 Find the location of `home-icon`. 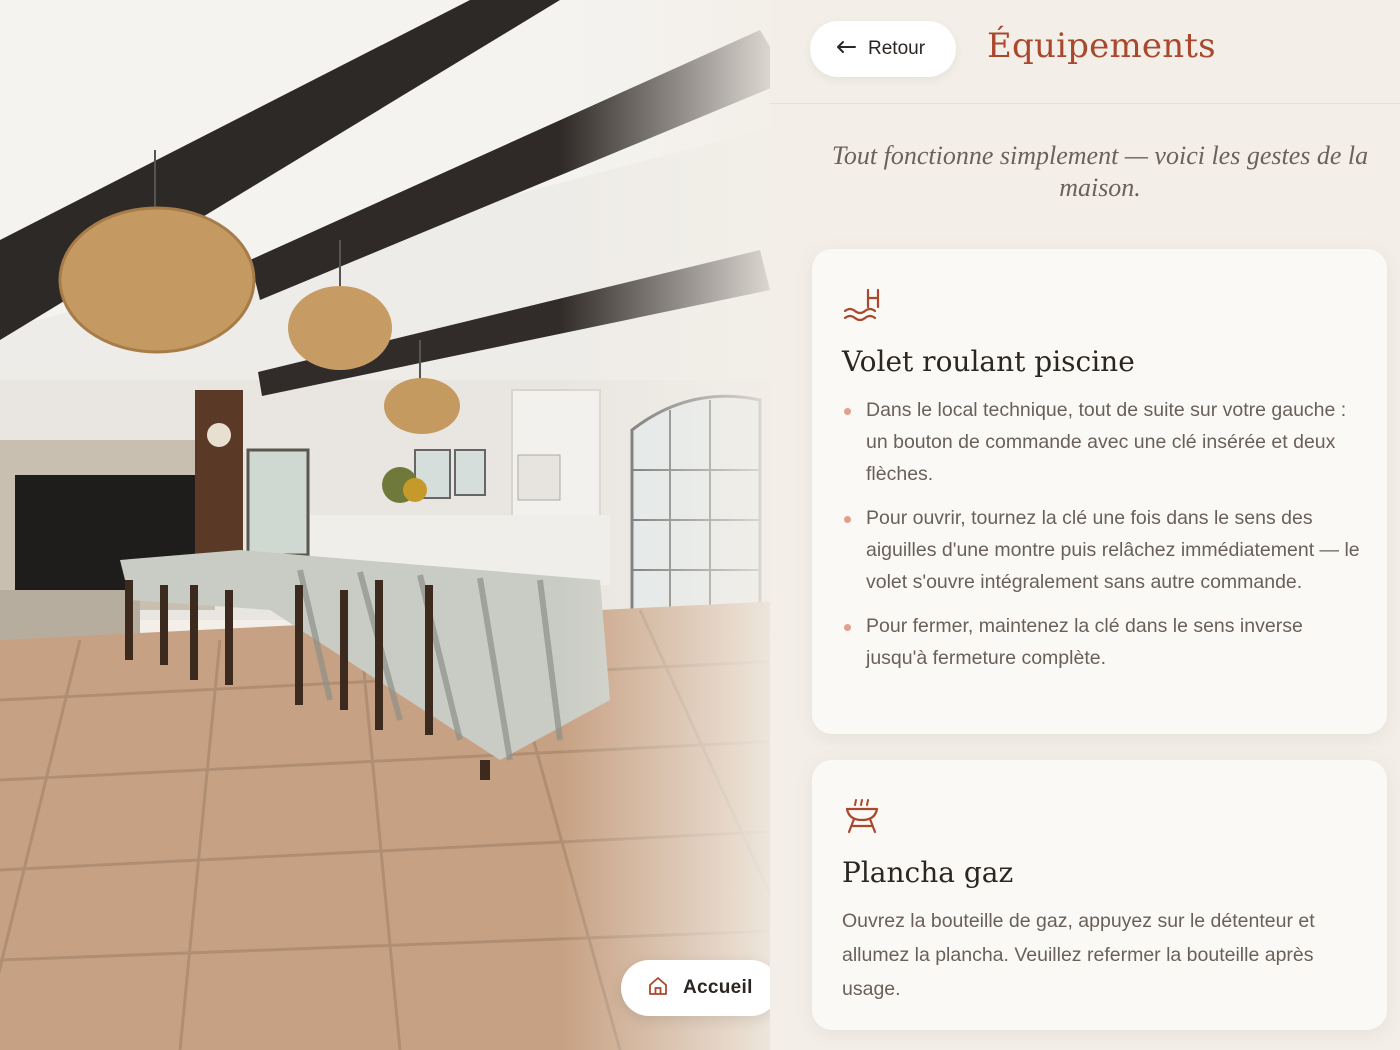

home-icon is located at coordinates (658, 988).